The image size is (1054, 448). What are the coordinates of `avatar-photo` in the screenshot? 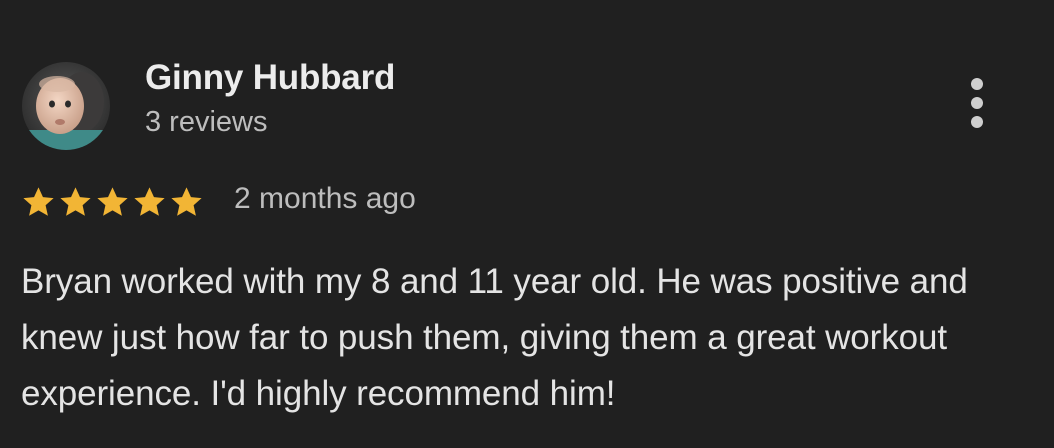 It's located at (66, 106).